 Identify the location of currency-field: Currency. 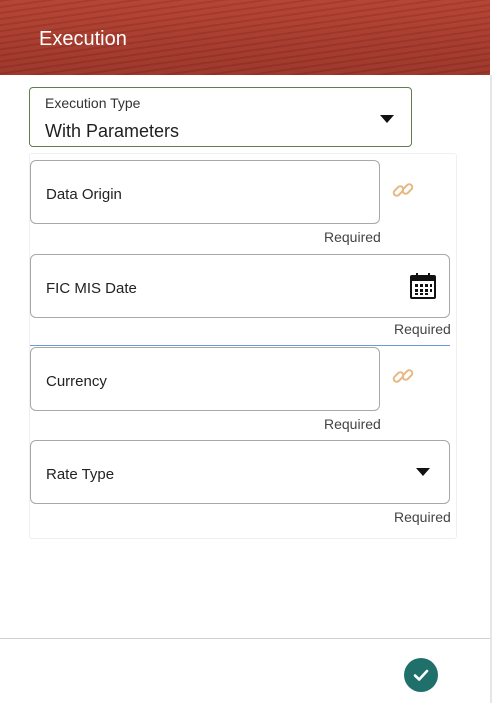
(205, 379).